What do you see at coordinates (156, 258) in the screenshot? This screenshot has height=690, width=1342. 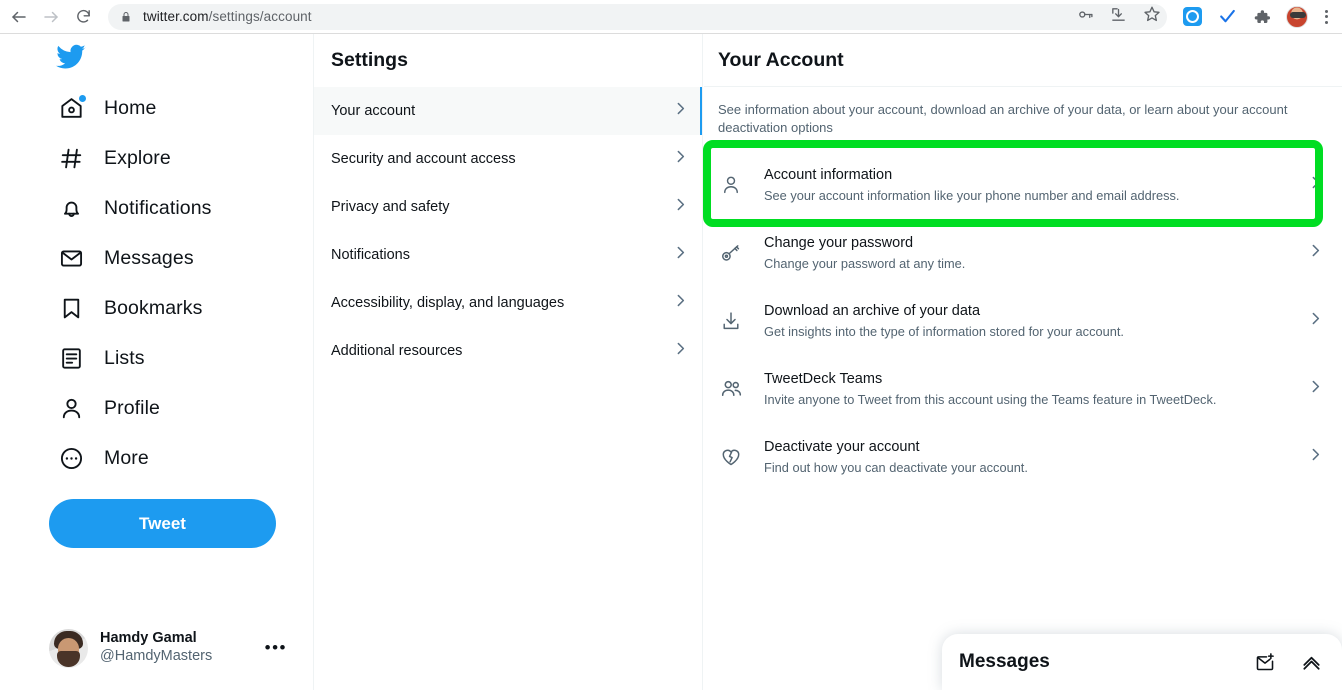 I see `sidebar-item-messages: Messages` at bounding box center [156, 258].